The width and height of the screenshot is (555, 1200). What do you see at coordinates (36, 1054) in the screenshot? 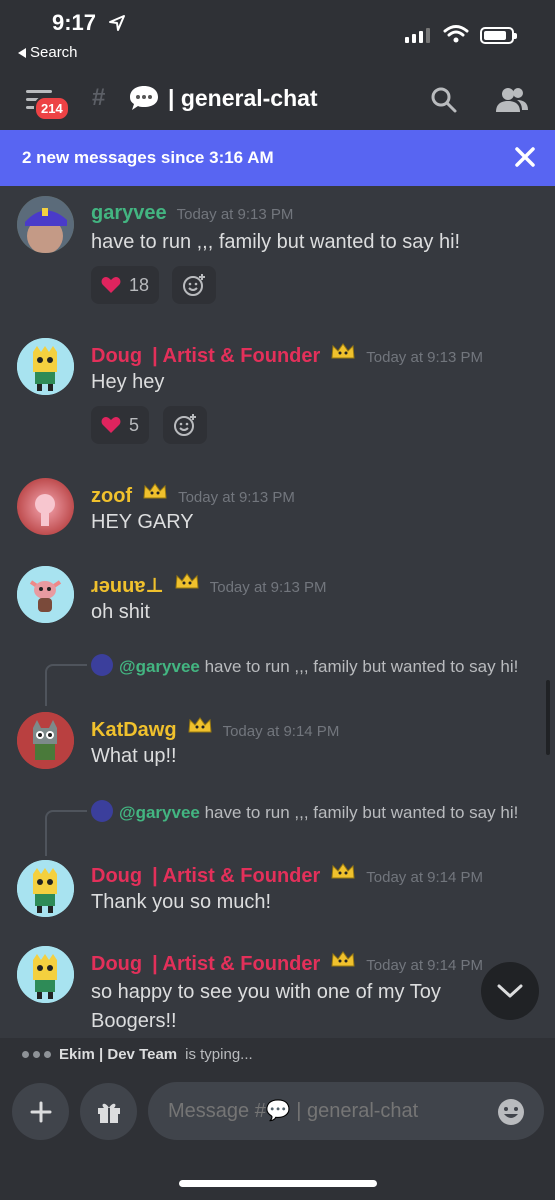
I see `typing-dots-icon` at bounding box center [36, 1054].